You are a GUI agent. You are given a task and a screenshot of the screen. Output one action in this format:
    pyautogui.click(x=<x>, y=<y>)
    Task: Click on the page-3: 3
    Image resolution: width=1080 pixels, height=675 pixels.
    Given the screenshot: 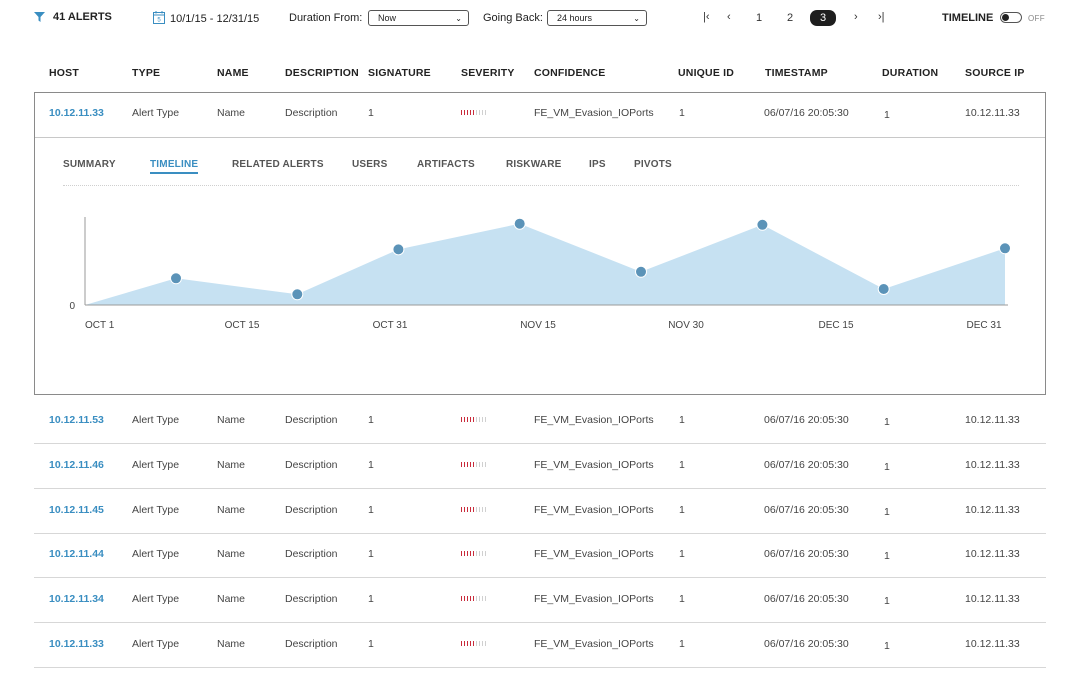 What is the action you would take?
    pyautogui.click(x=823, y=18)
    